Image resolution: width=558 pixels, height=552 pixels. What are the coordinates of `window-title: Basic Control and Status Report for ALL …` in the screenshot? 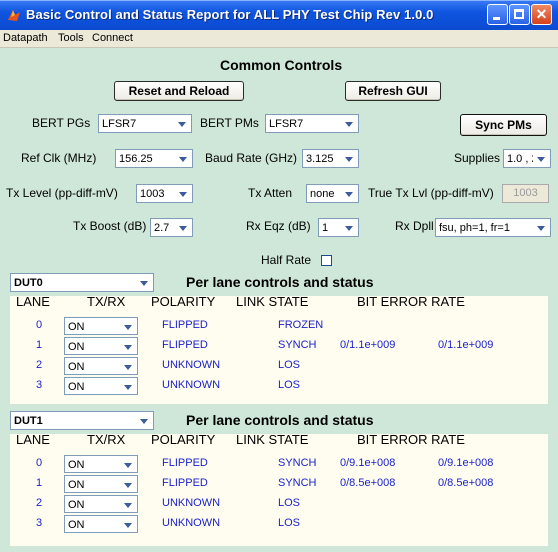 It's located at (230, 14).